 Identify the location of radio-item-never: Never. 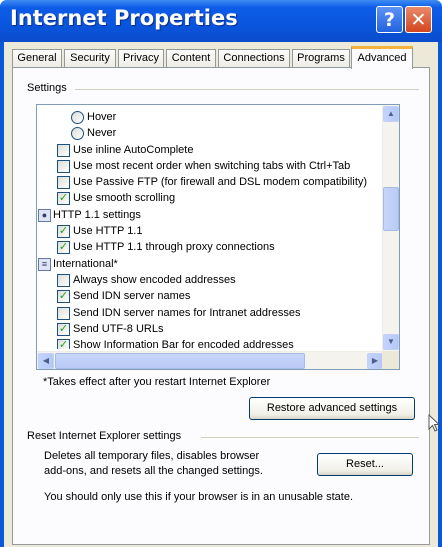
(207, 133).